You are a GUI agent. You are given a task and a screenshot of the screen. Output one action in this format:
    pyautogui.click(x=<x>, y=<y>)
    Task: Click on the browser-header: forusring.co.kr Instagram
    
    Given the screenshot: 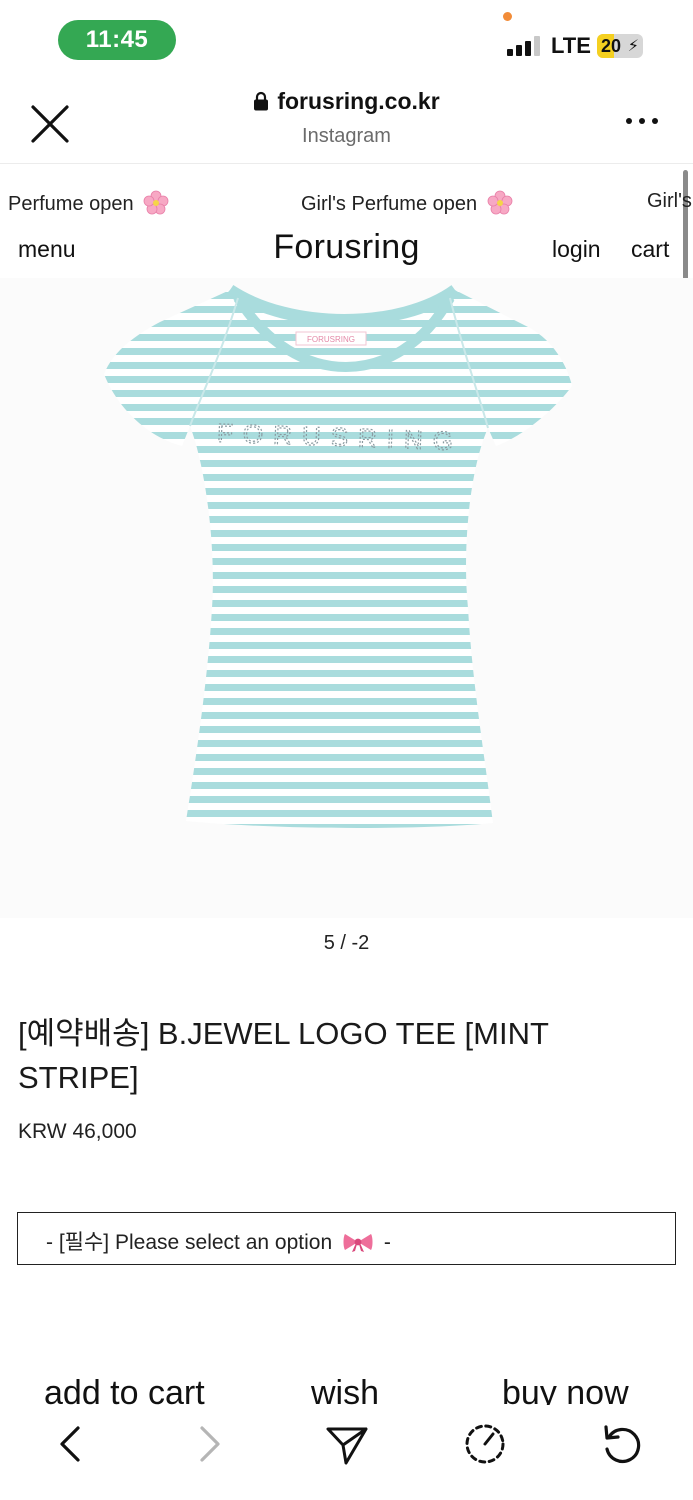 What is the action you would take?
    pyautogui.click(x=346, y=122)
    